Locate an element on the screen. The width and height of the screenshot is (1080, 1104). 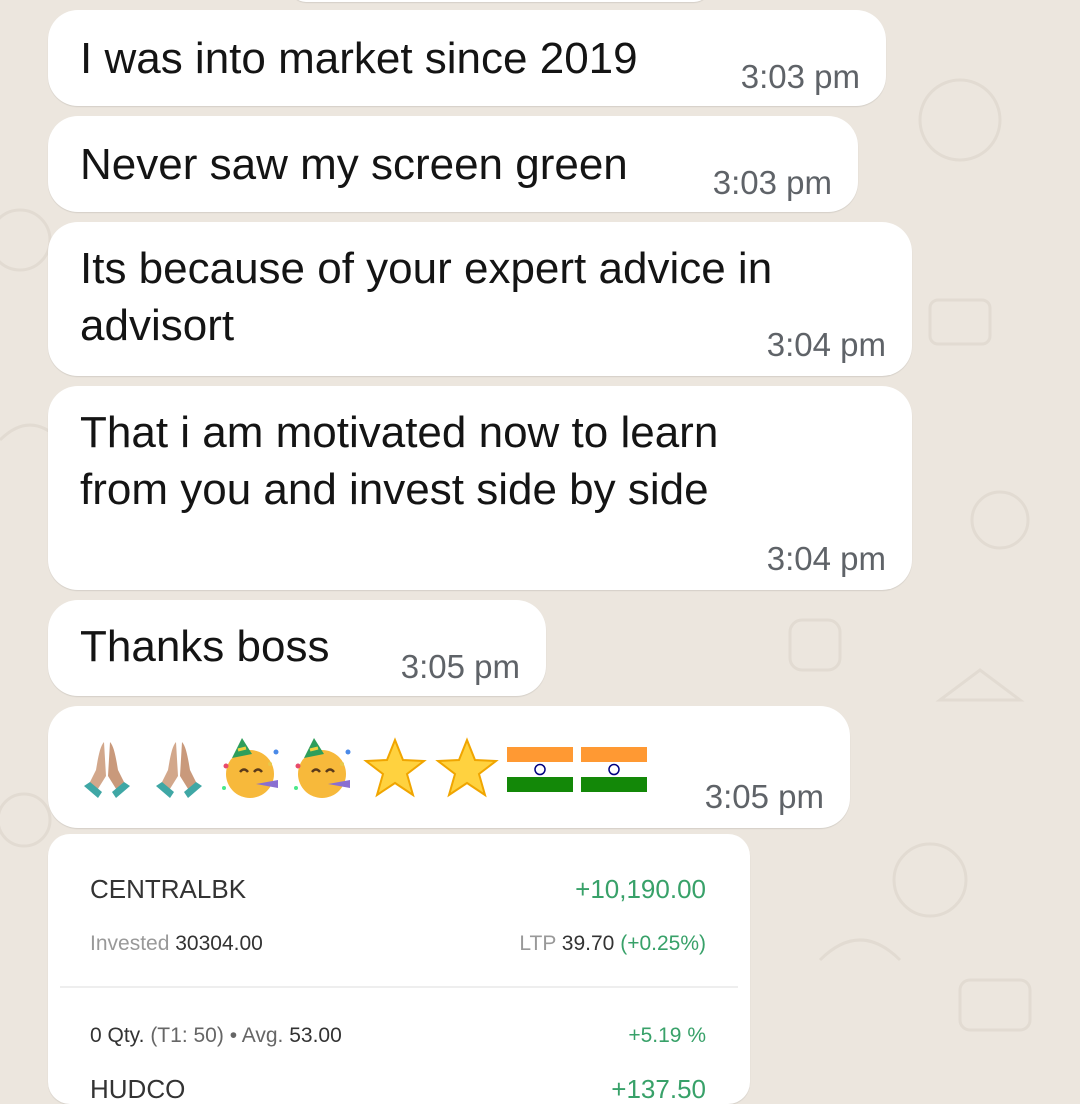
holding-pnl: +10,190.00 is located at coordinates (640, 889).